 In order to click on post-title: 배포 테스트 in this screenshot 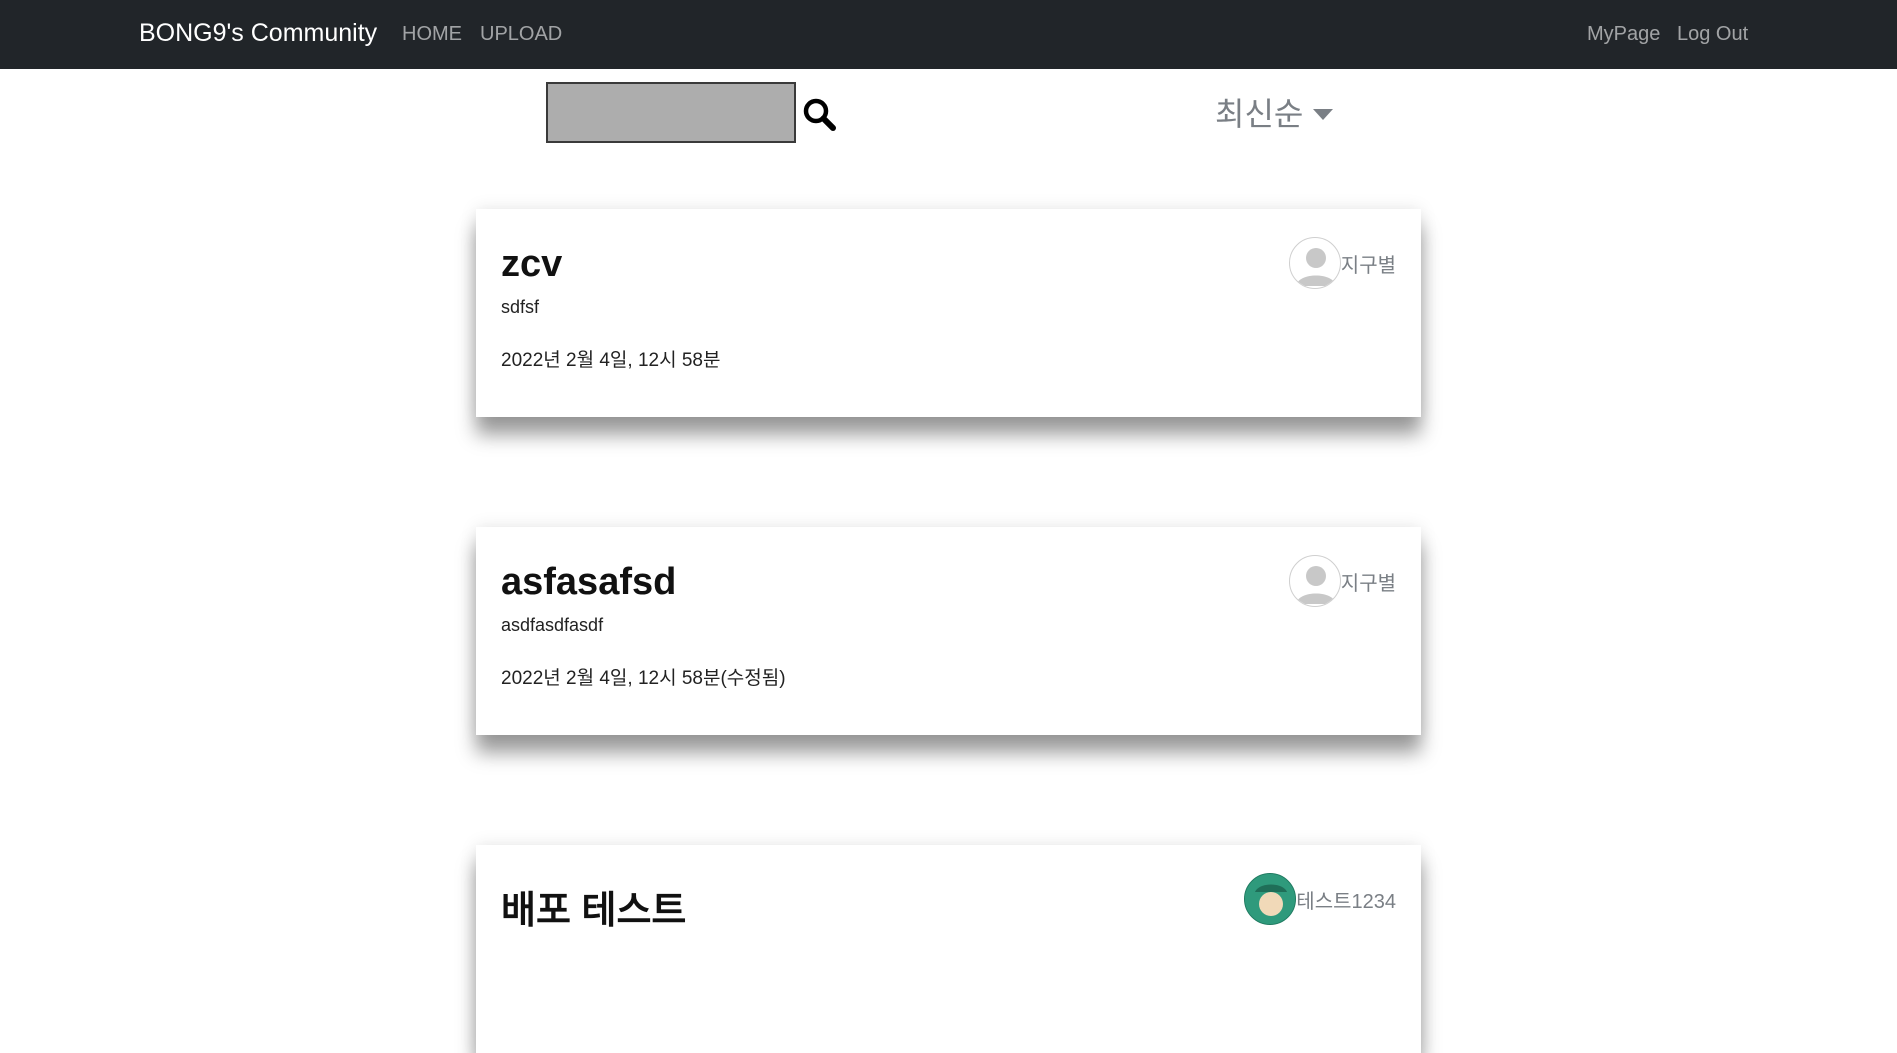, I will do `click(594, 911)`.